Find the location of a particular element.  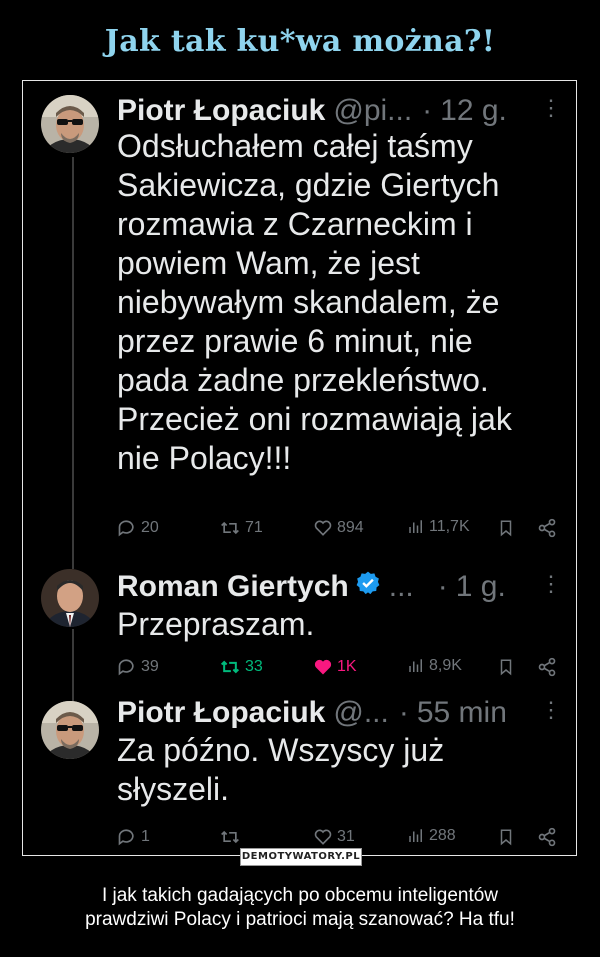

tweet-line: Sakiewicza, gdzie Giertych is located at coordinates (308, 185).